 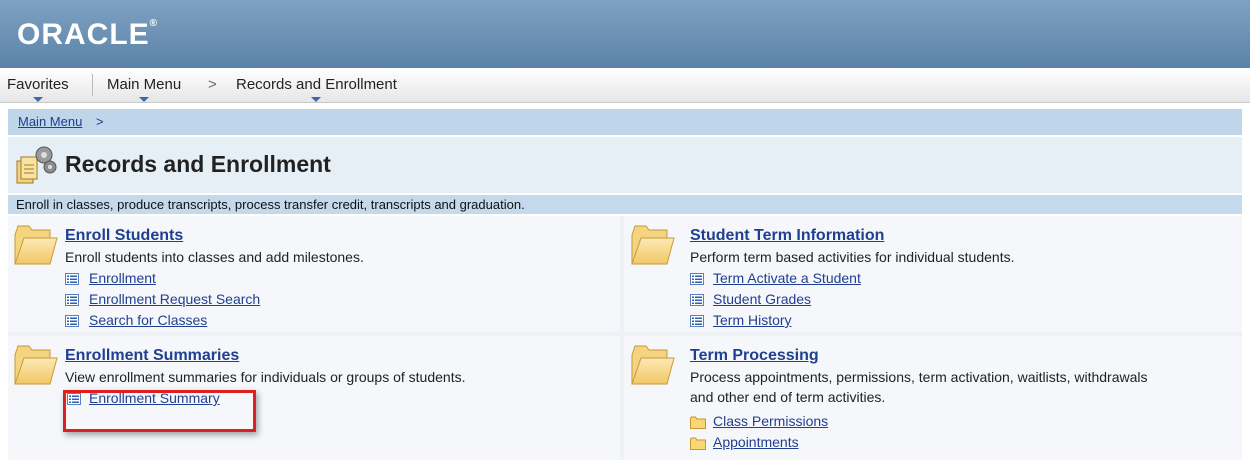 I want to click on title-bar: Records and Enrollment, so click(x=625, y=165).